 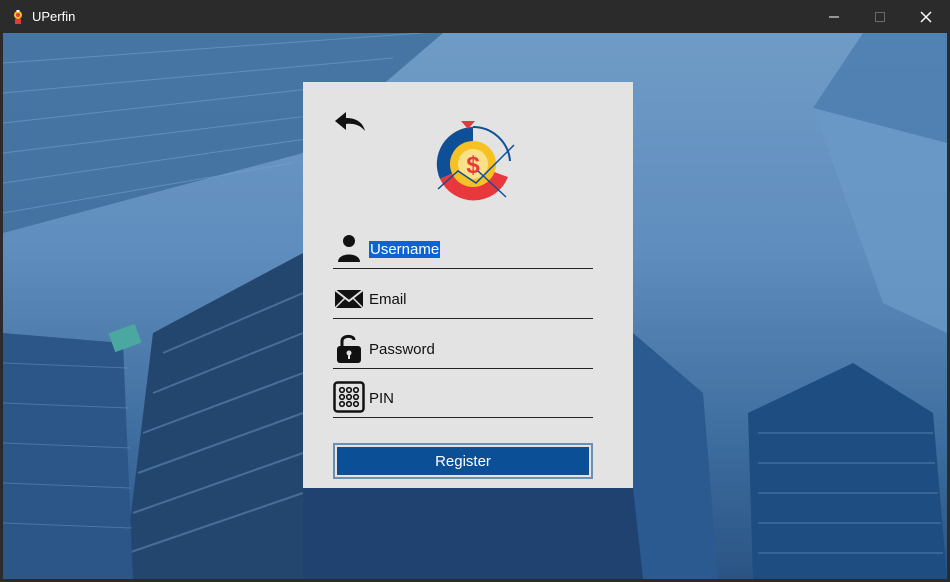 I want to click on maximize-button, so click(x=880, y=16).